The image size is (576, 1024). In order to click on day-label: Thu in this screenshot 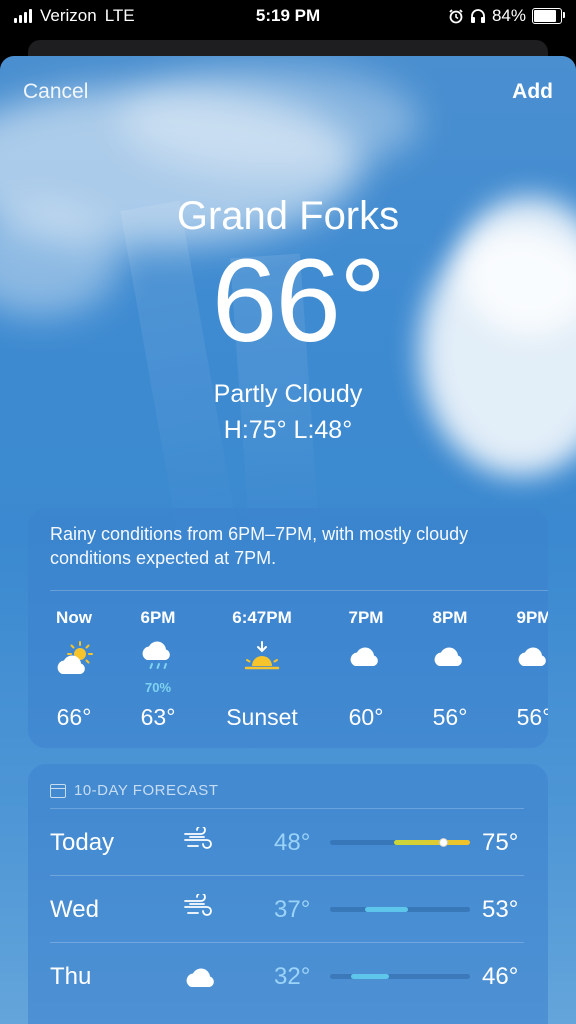, I will do `click(71, 976)`.